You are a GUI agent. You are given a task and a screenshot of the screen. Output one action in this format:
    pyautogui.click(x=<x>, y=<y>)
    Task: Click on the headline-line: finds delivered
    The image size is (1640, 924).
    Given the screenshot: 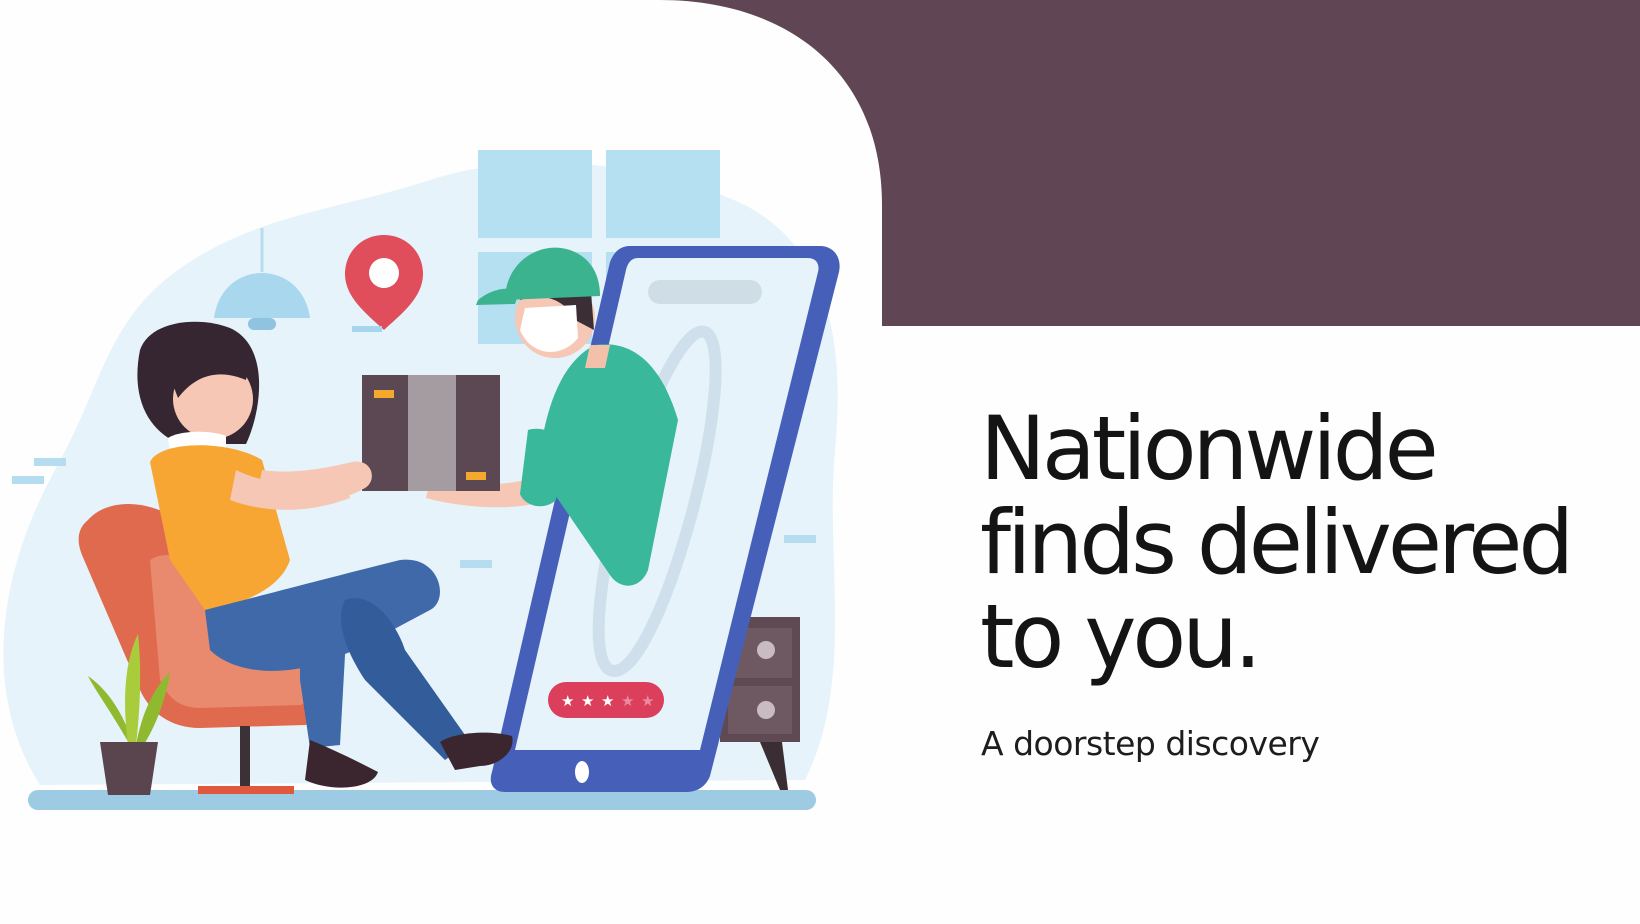 What is the action you would take?
    pyautogui.click(x=1277, y=542)
    